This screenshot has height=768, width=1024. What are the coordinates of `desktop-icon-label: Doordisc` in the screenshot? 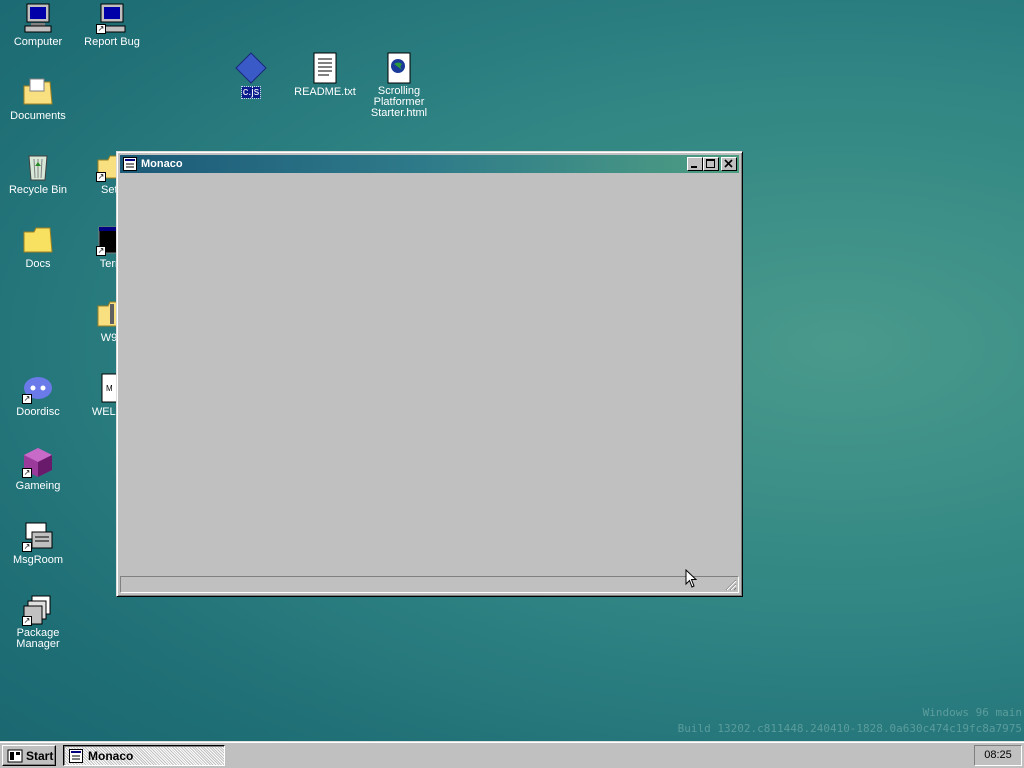 It's located at (38, 412).